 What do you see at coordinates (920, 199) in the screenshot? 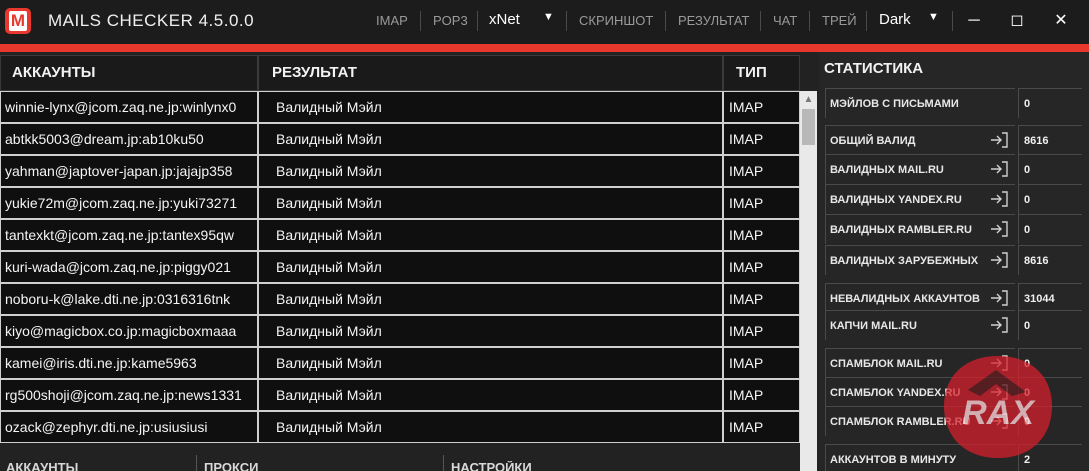
I see `stat-label: ВАЛИДНЫХ YANDEX.RU` at bounding box center [920, 199].